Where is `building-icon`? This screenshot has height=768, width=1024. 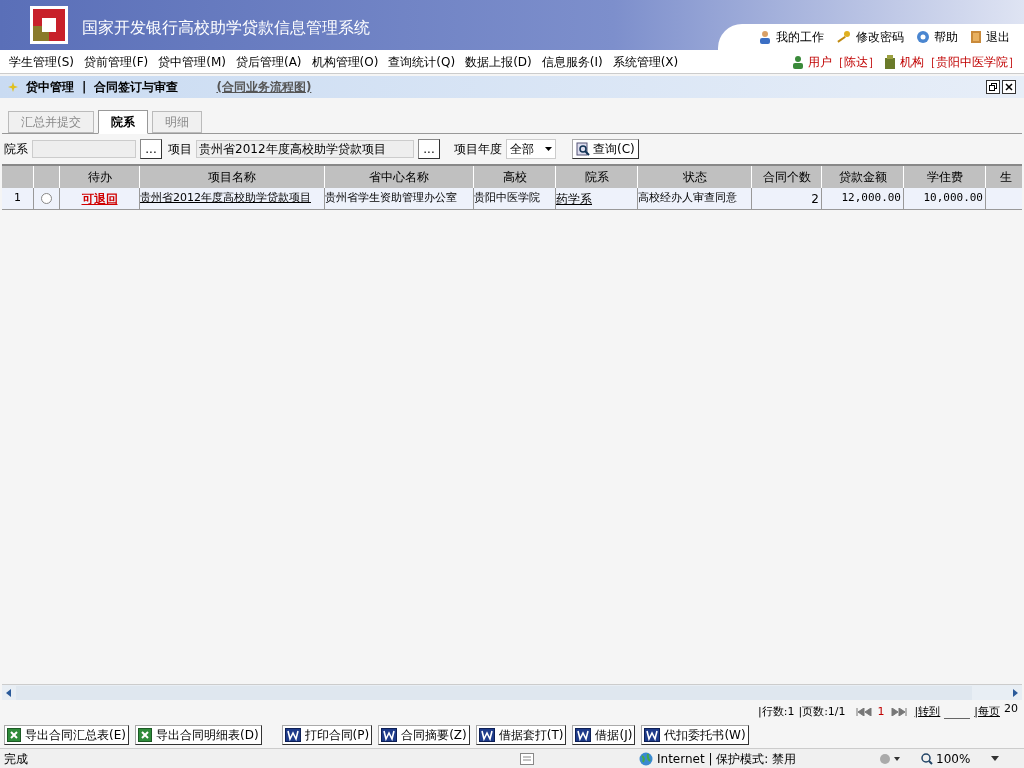
building-icon is located at coordinates (890, 61).